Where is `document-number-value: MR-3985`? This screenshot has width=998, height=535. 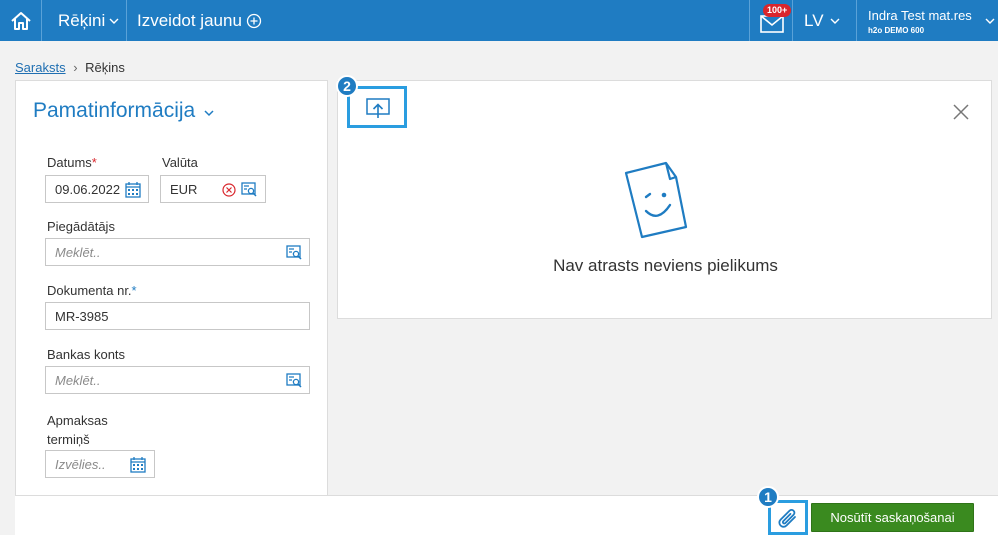
document-number-value: MR-3985 is located at coordinates (82, 316).